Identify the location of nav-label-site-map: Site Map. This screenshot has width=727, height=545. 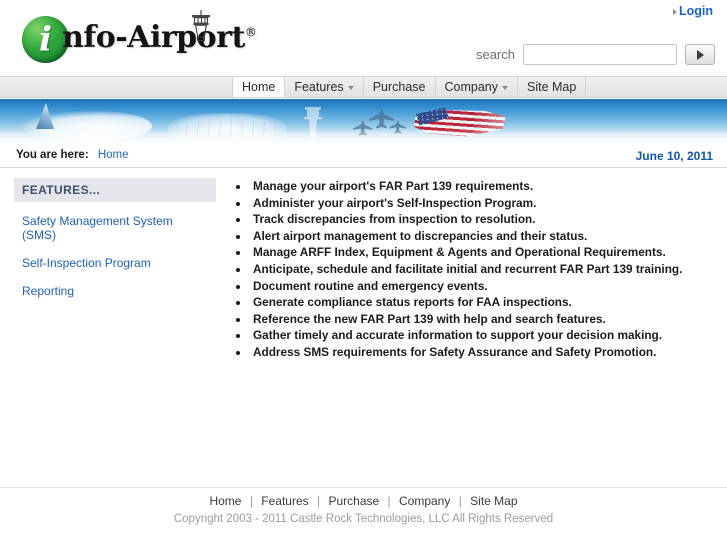
(552, 87).